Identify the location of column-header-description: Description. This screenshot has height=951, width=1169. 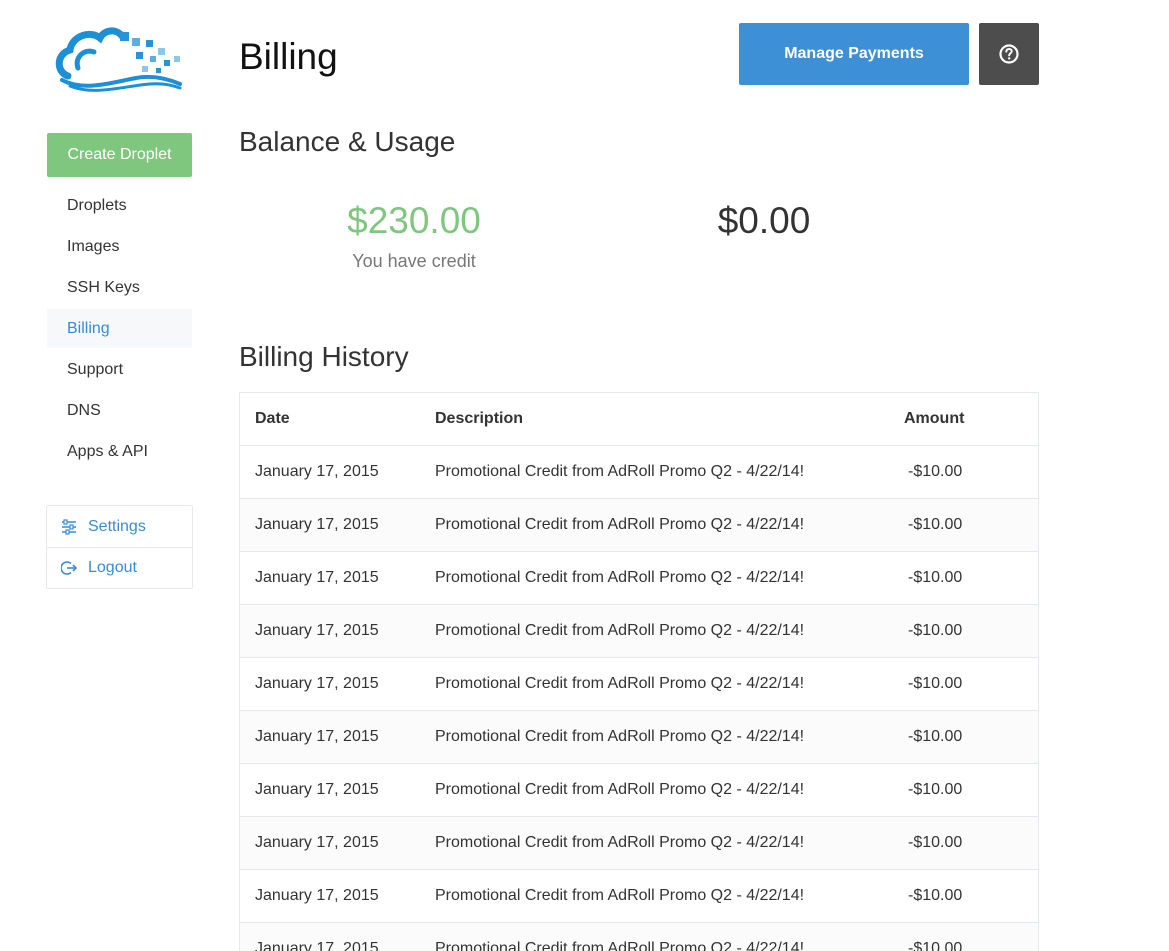
(654, 419).